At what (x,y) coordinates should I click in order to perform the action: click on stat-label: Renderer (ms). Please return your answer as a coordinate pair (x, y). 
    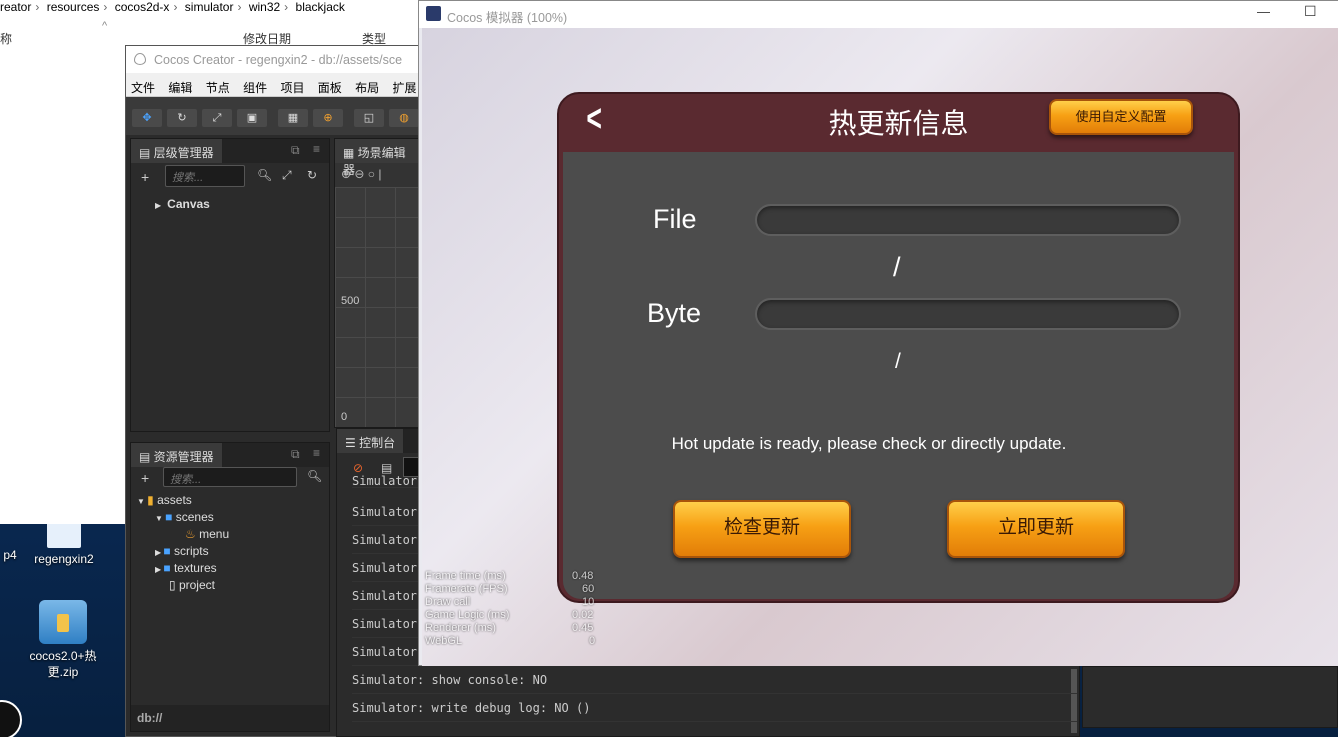
    Looking at the image, I should click on (460, 628).